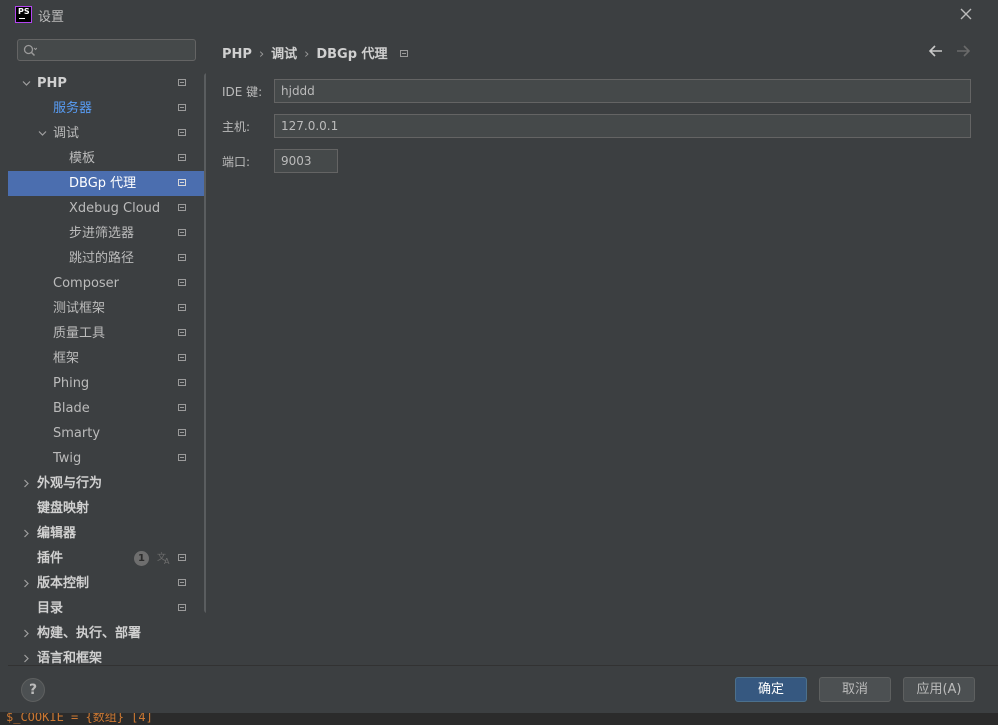  Describe the element at coordinates (63, 583) in the screenshot. I see `tree-item-label: 版本控制` at that location.